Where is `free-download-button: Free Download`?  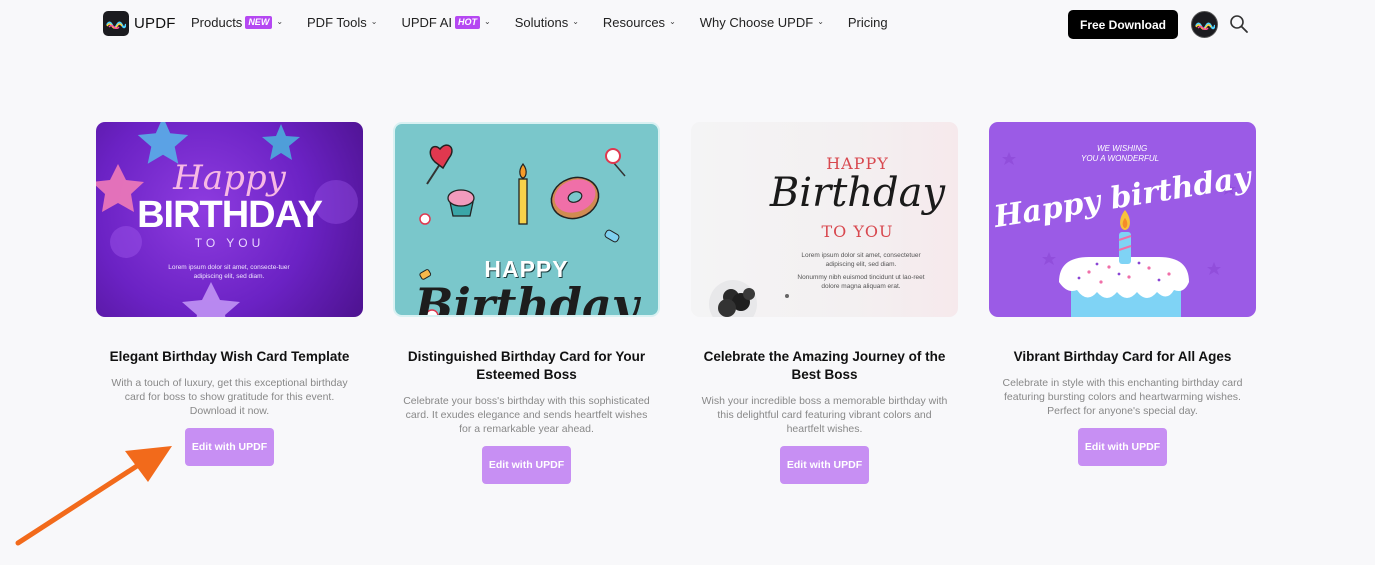 free-download-button: Free Download is located at coordinates (1123, 24).